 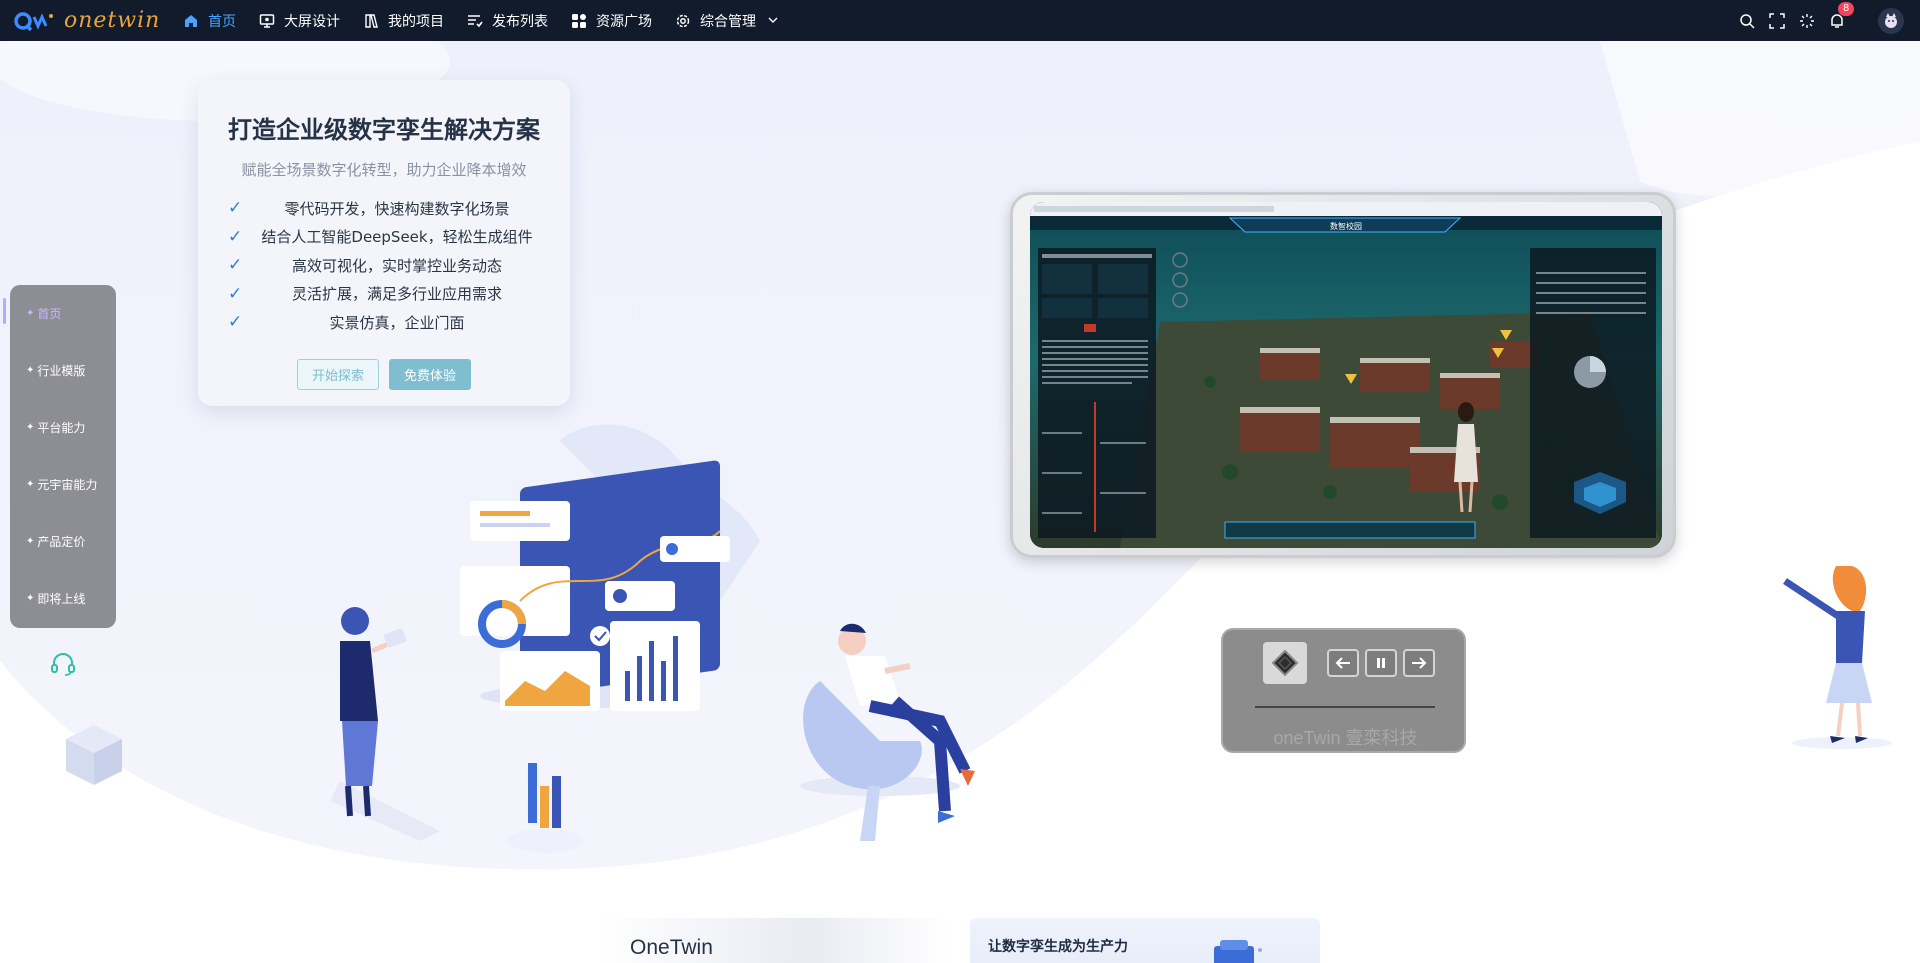 What do you see at coordinates (1807, 21) in the screenshot?
I see `loading-icon` at bounding box center [1807, 21].